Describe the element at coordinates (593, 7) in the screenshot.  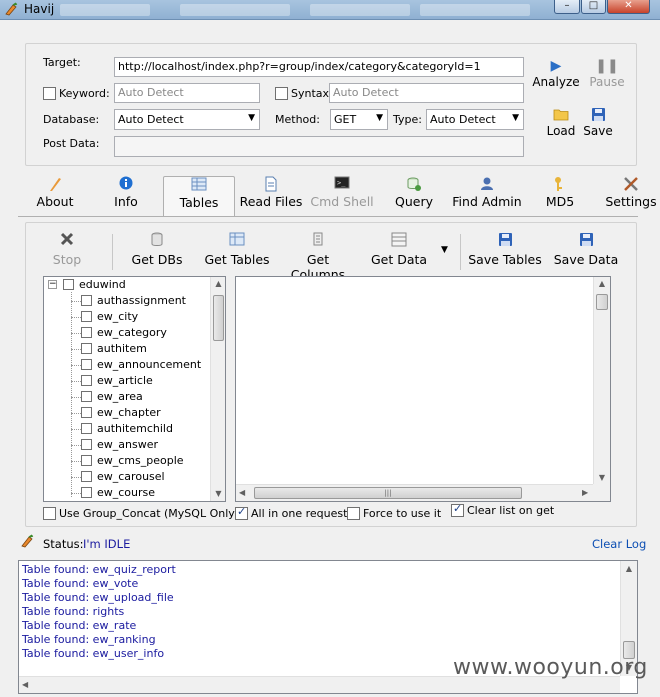
I see `maximize-button: □` at that location.